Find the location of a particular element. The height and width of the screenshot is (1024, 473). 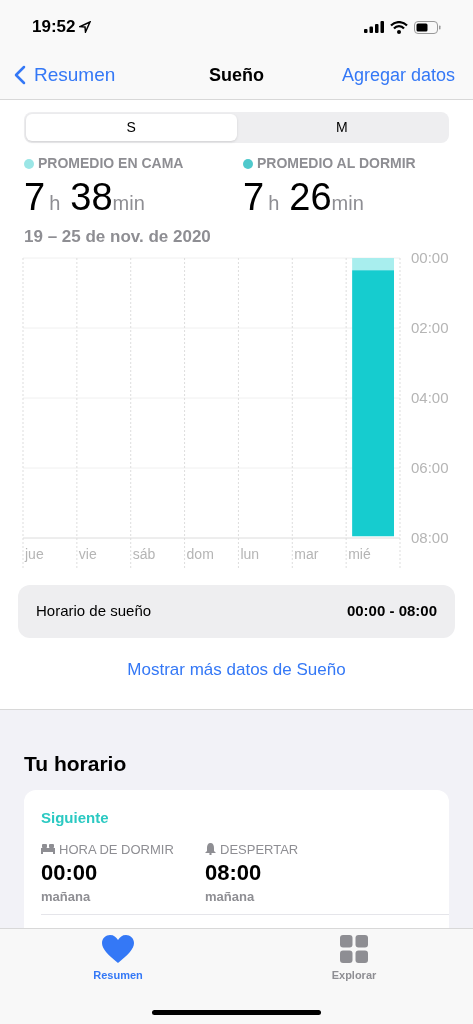

status-time: 19:52 is located at coordinates (54, 27).